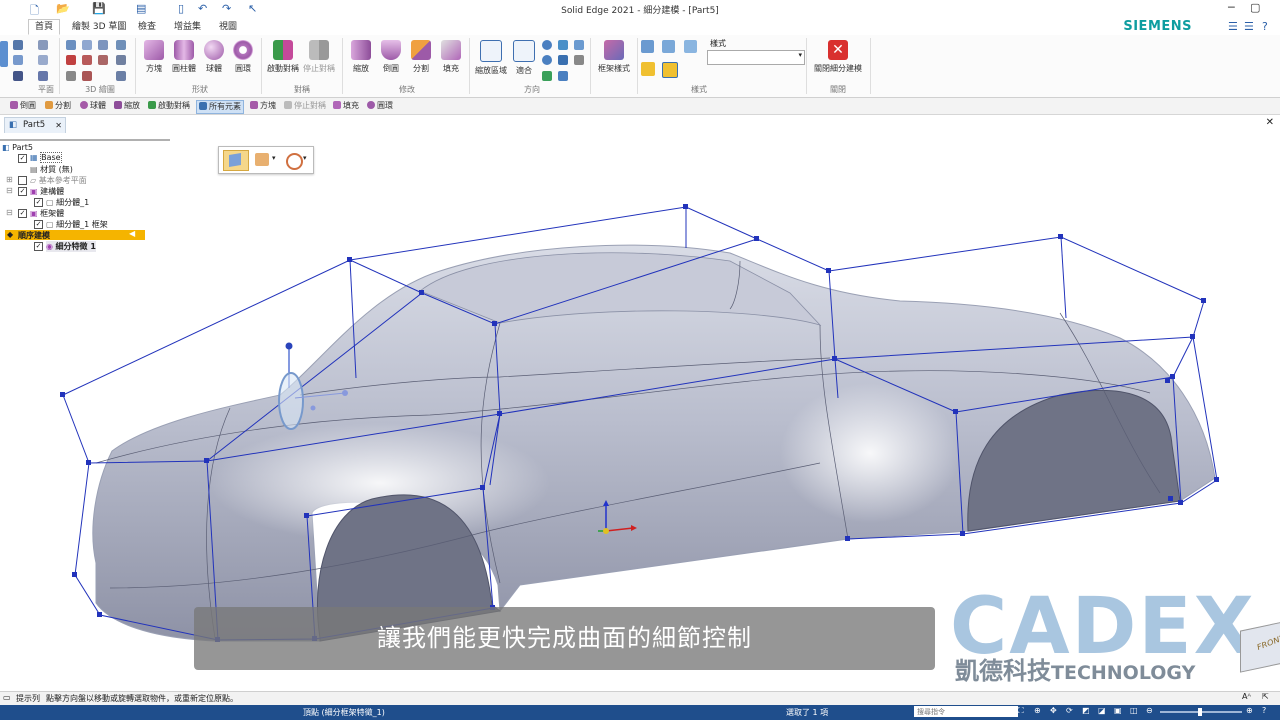 This screenshot has height=720, width=1280. What do you see at coordinates (1086, 710) in the screenshot?
I see `view-icon: ◩` at bounding box center [1086, 710].